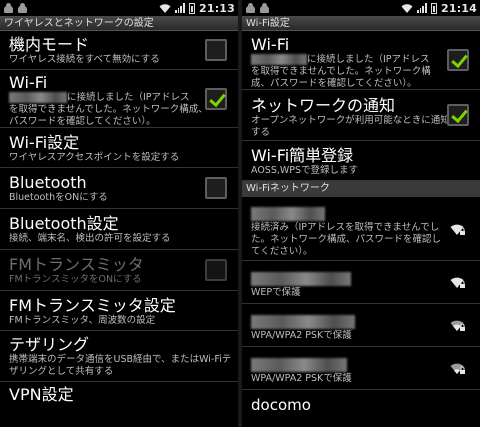 This screenshot has height=427, width=480. Describe the element at coordinates (75, 279) in the screenshot. I see `item-subtitle: FMトランスミッタをONにする` at that location.